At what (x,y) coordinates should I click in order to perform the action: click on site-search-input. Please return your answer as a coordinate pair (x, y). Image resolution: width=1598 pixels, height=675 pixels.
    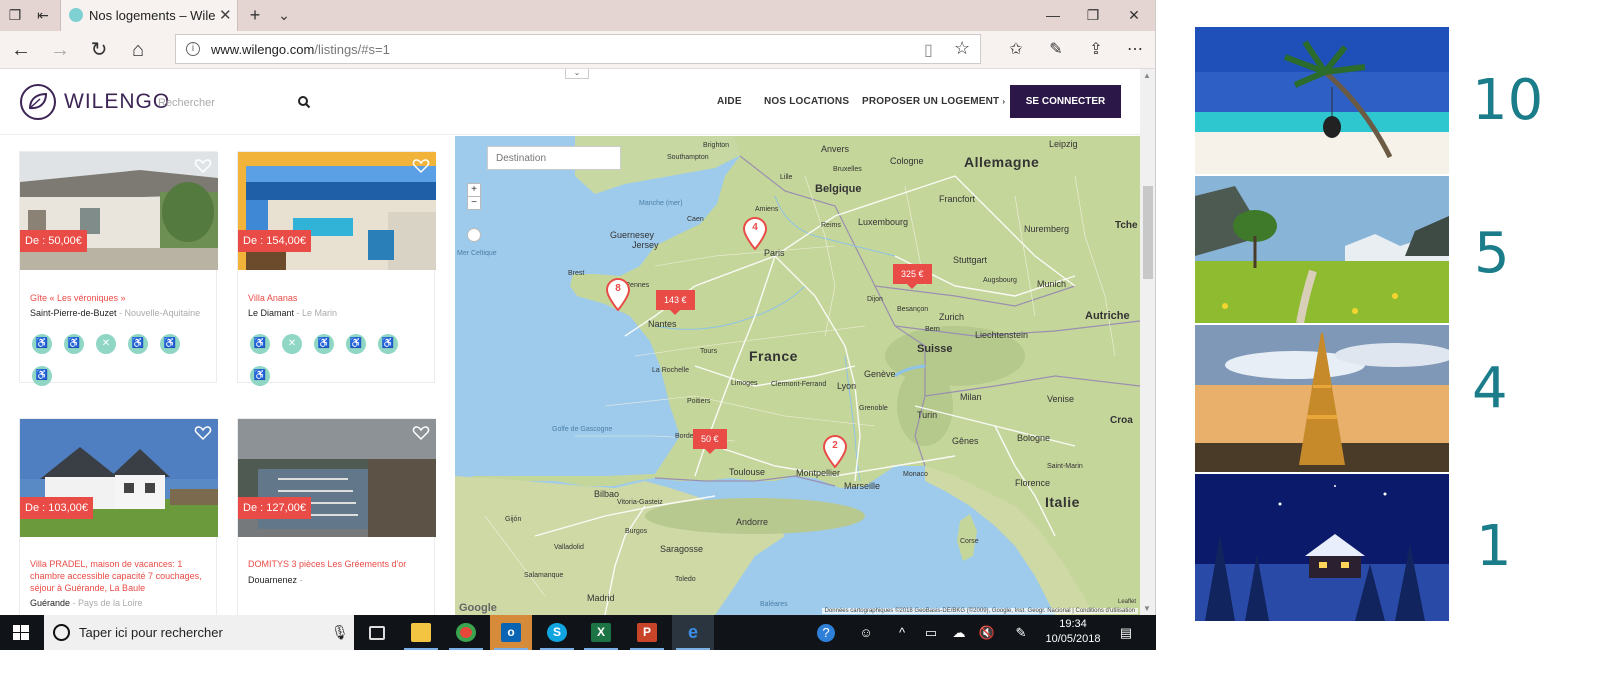
    Looking at the image, I should click on (223, 103).